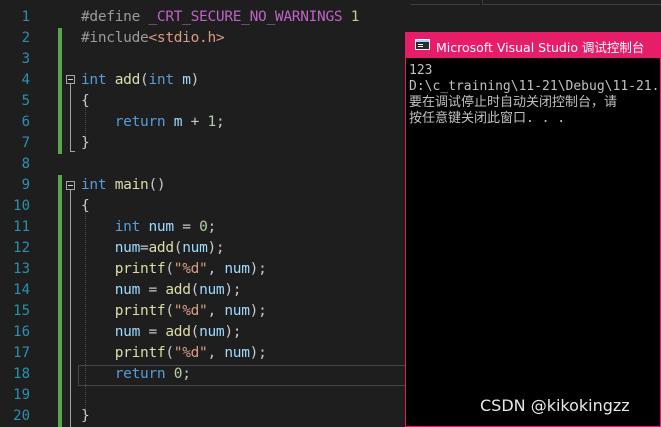 This screenshot has height=427, width=661. Describe the element at coordinates (21, 227) in the screenshot. I see `line-number: 11` at that location.